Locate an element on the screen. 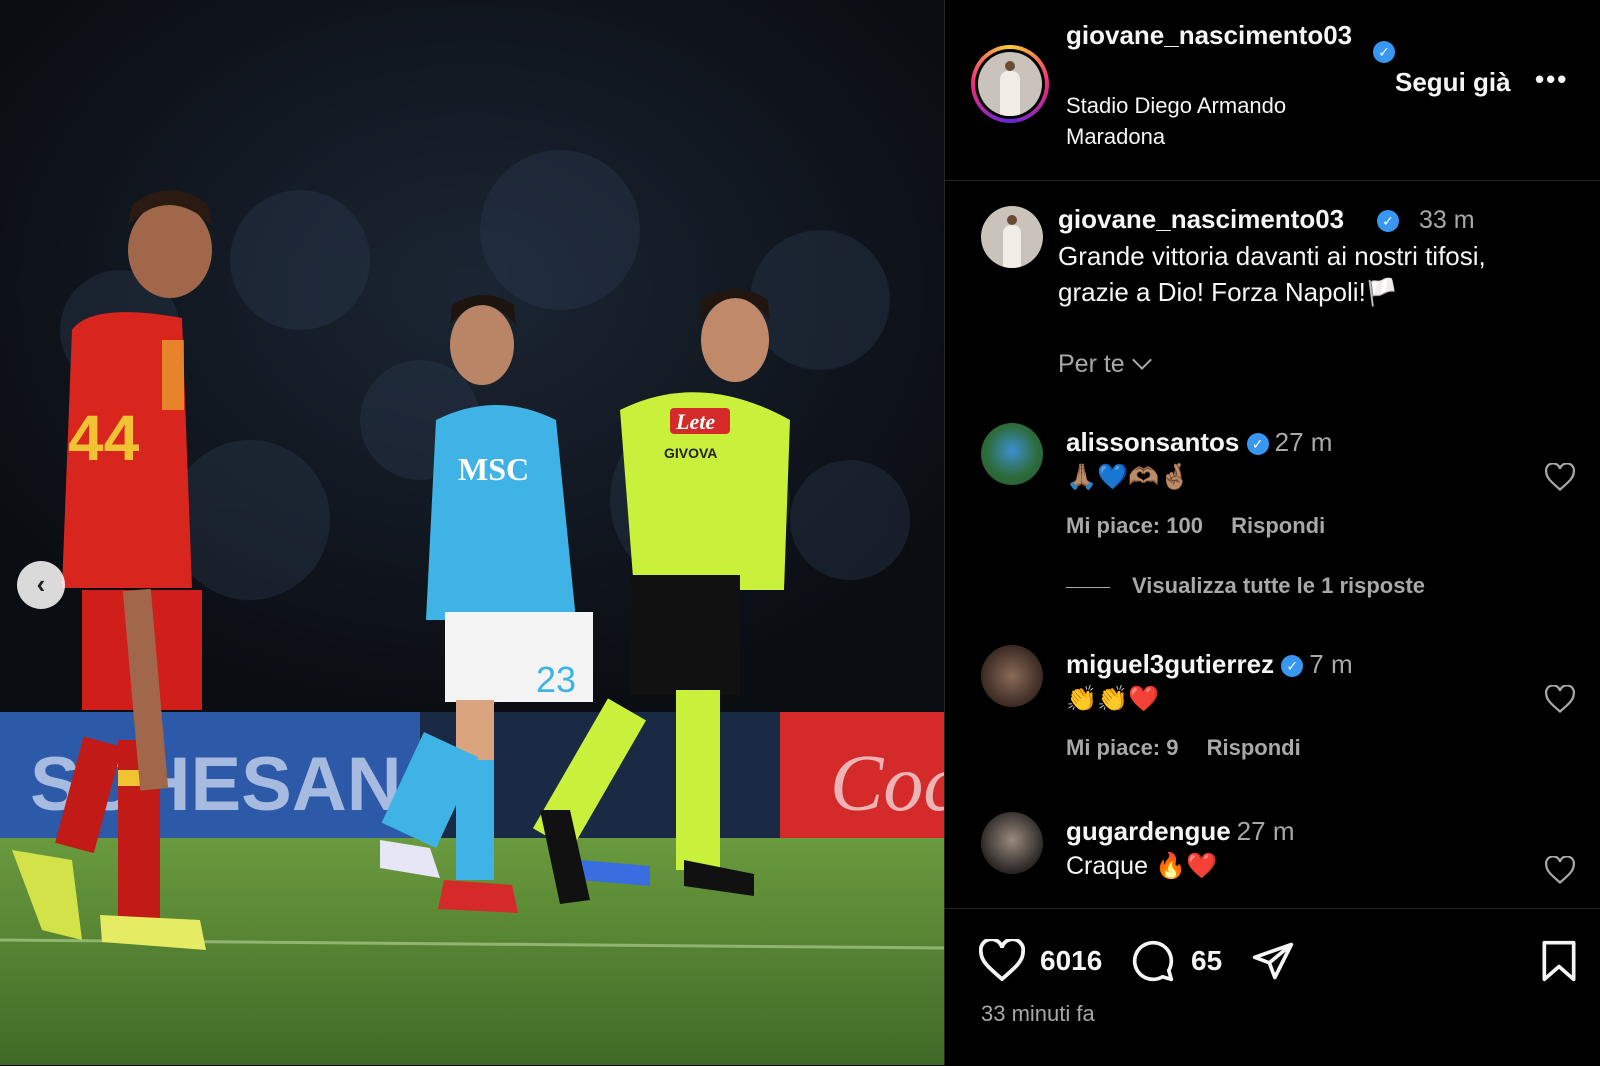  referee-sponsor: Lete is located at coordinates (695, 421).